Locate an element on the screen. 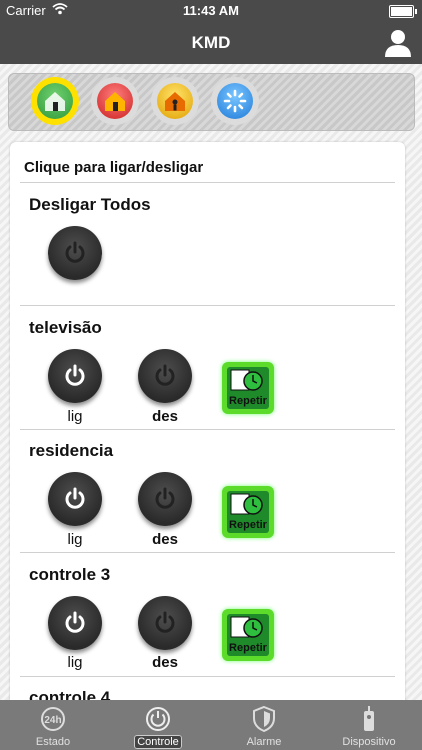 Image resolution: width=422 pixels, height=750 pixels. svg-text: 24h is located at coordinates (52, 720).